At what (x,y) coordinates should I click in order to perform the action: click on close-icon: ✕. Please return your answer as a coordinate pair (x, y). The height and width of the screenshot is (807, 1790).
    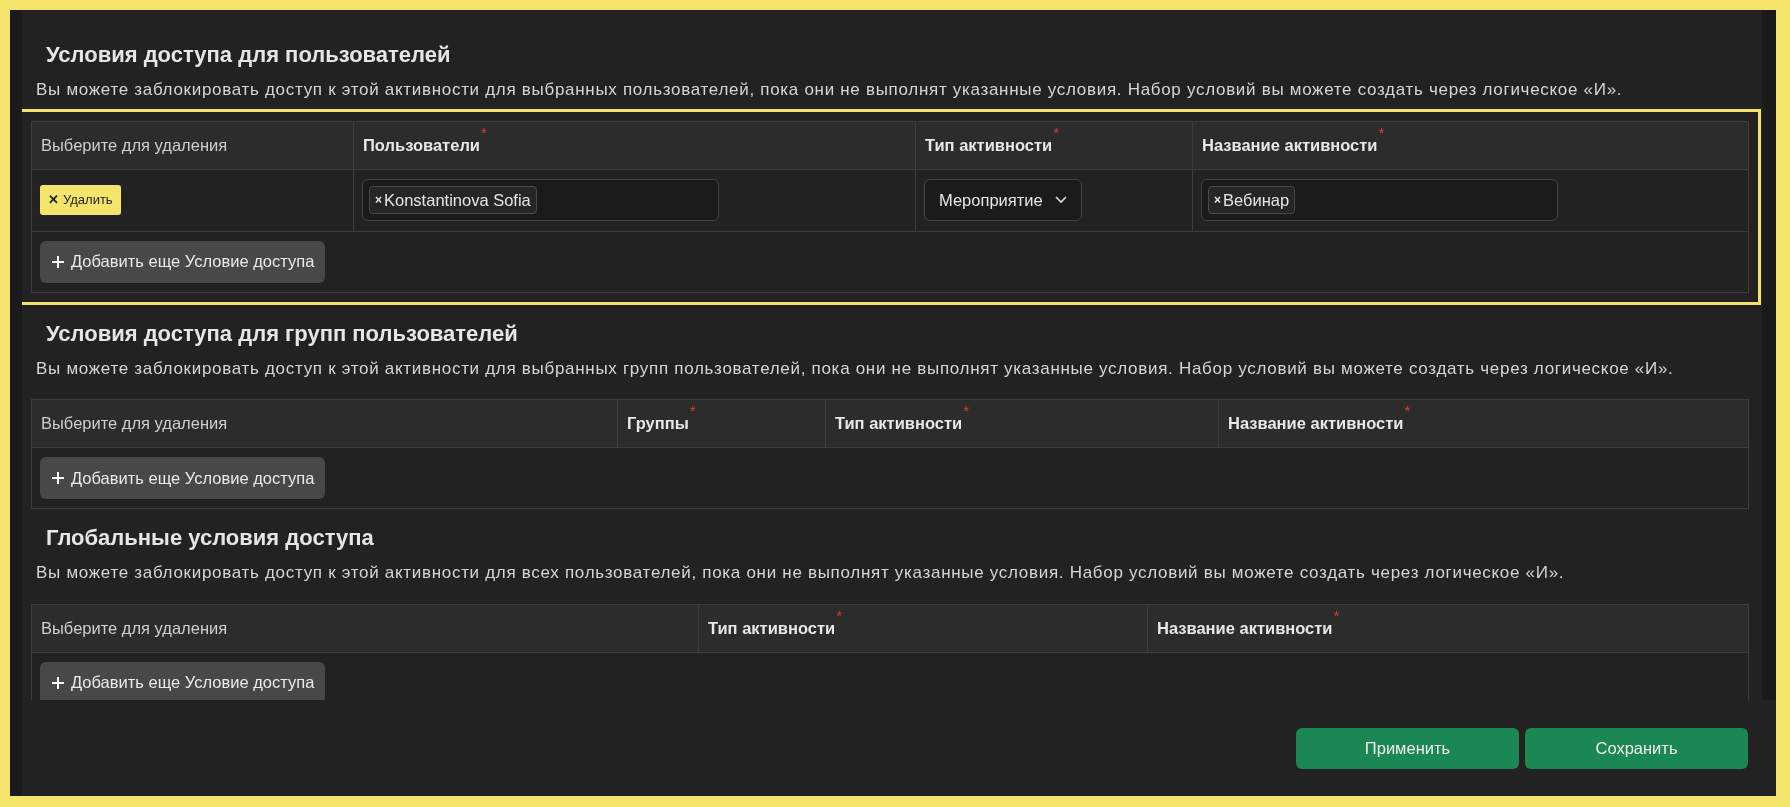
    Looking at the image, I should click on (53, 200).